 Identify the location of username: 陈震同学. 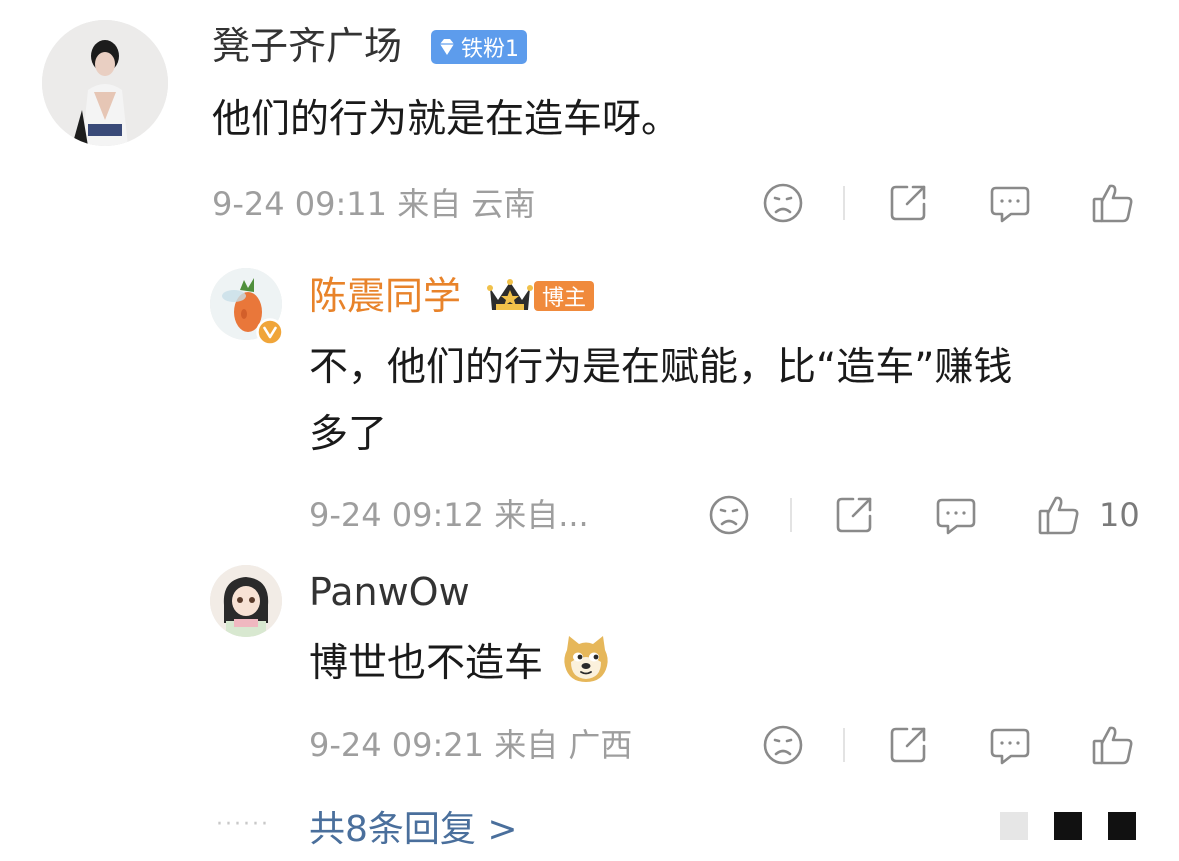
(385, 296).